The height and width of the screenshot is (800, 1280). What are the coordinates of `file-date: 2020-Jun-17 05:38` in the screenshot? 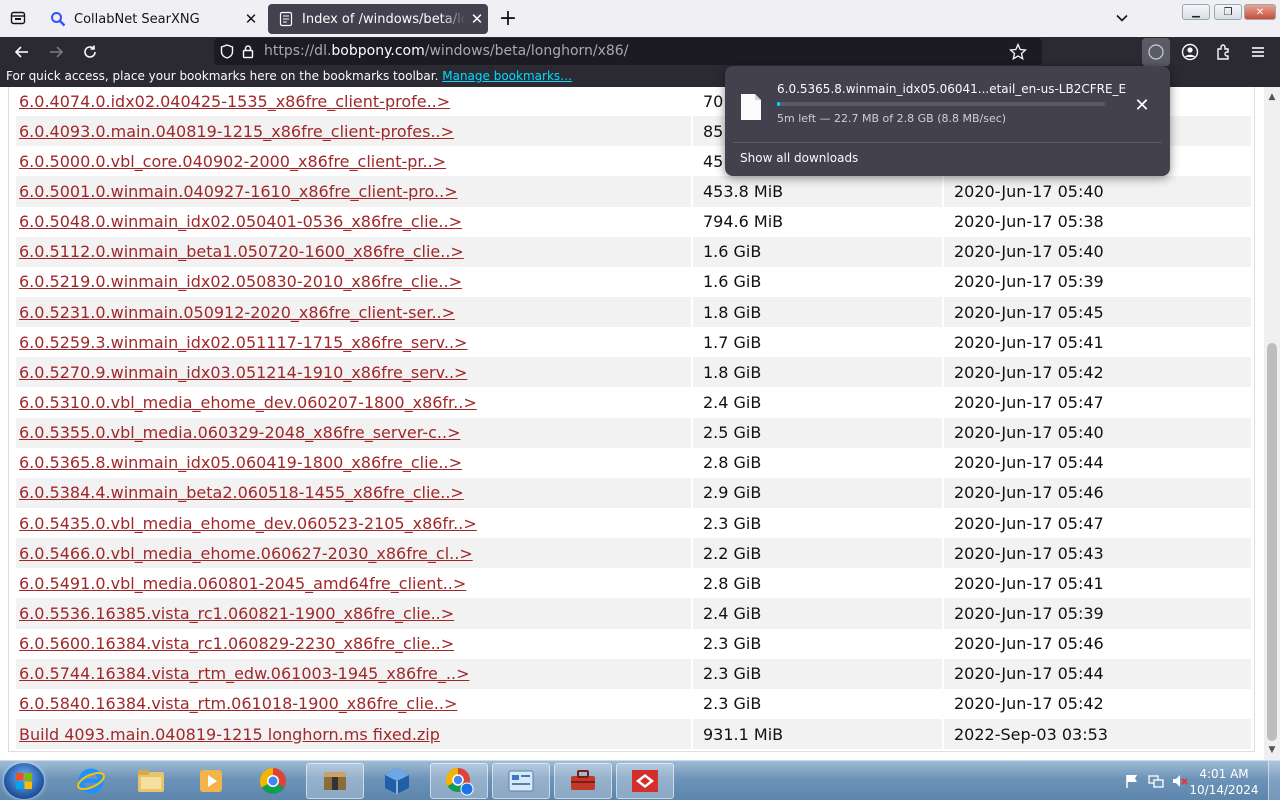 It's located at (1098, 221).